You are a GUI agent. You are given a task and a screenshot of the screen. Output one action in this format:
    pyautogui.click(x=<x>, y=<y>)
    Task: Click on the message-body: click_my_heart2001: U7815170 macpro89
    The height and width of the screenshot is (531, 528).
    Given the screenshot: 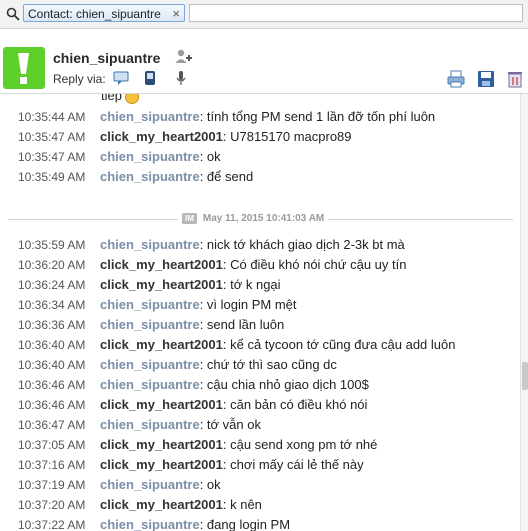 What is the action you would take?
    pyautogui.click(x=226, y=137)
    